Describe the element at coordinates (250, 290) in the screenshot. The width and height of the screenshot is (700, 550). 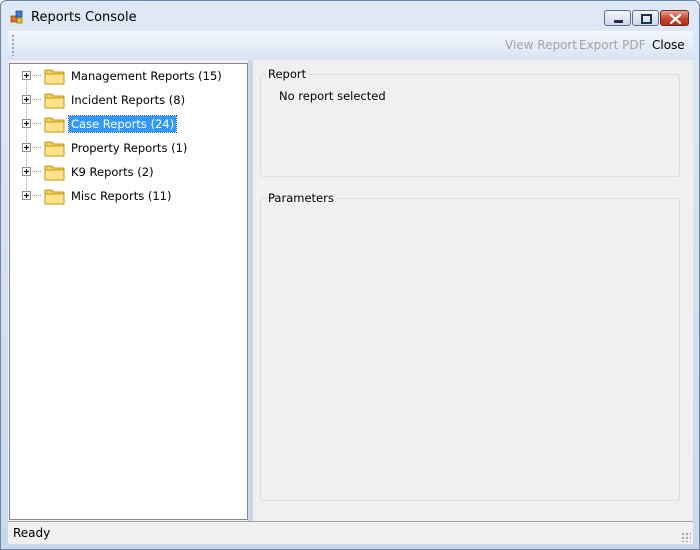
I see `splitter` at that location.